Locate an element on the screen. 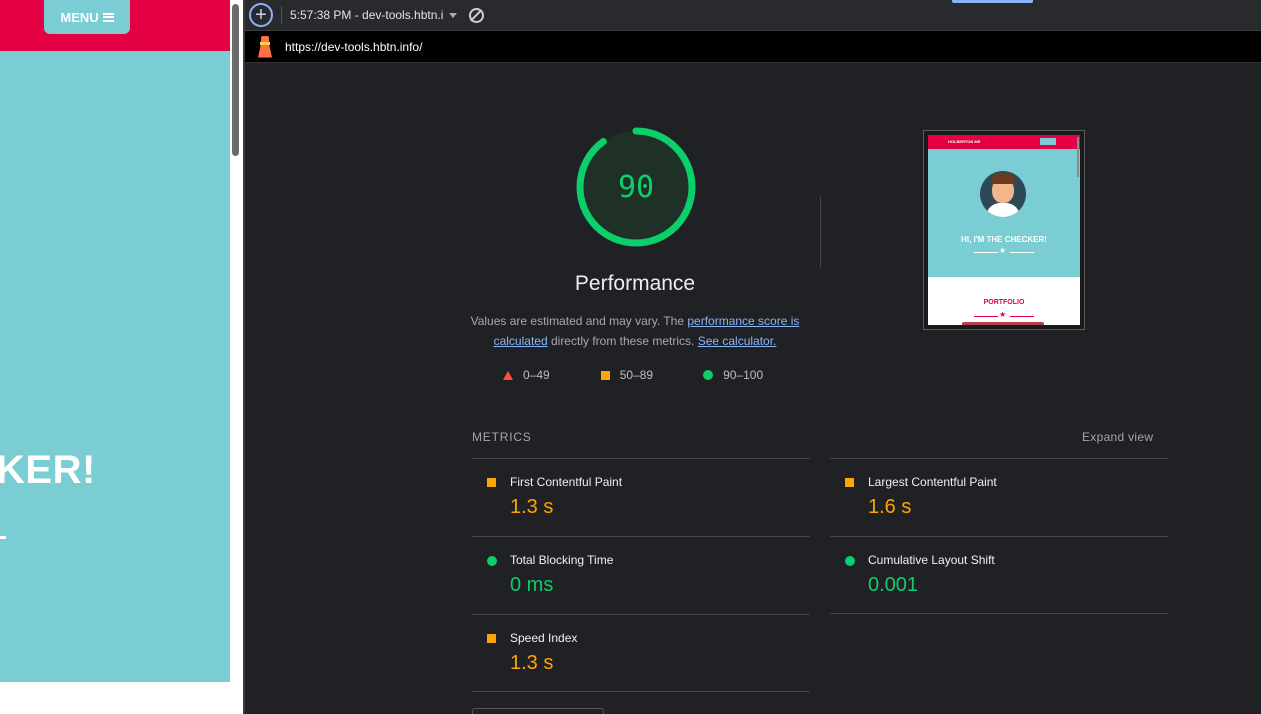 The image size is (1261, 714). triangle-icon is located at coordinates (508, 375).